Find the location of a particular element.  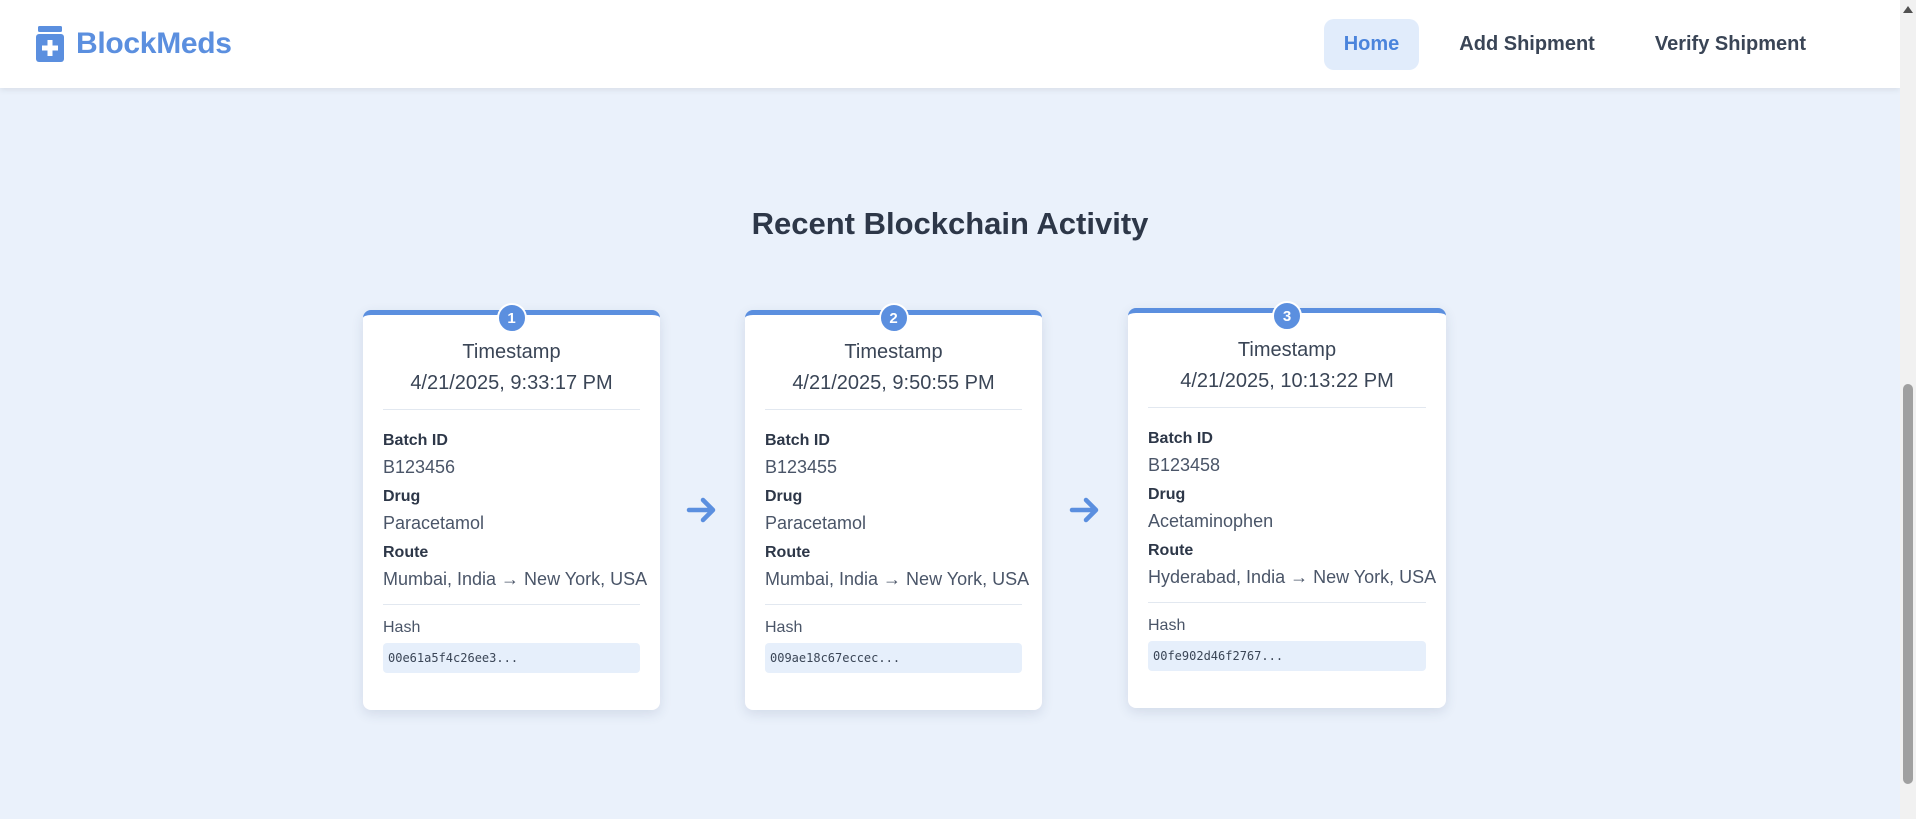

scrollbar-thumb is located at coordinates (1908, 584).